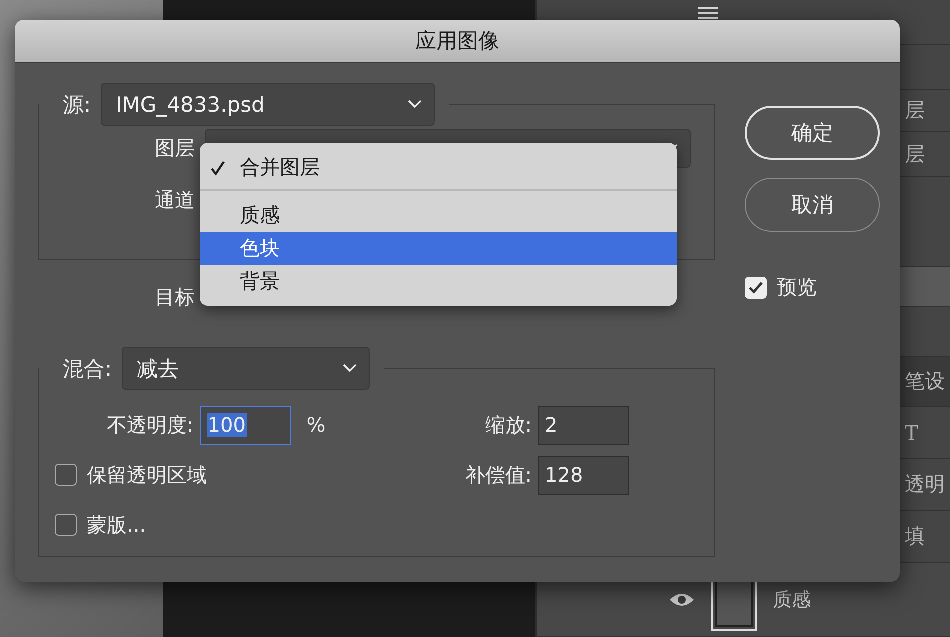 This screenshot has height=637, width=950. What do you see at coordinates (87, 369) in the screenshot?
I see `blending-label: 混合:` at bounding box center [87, 369].